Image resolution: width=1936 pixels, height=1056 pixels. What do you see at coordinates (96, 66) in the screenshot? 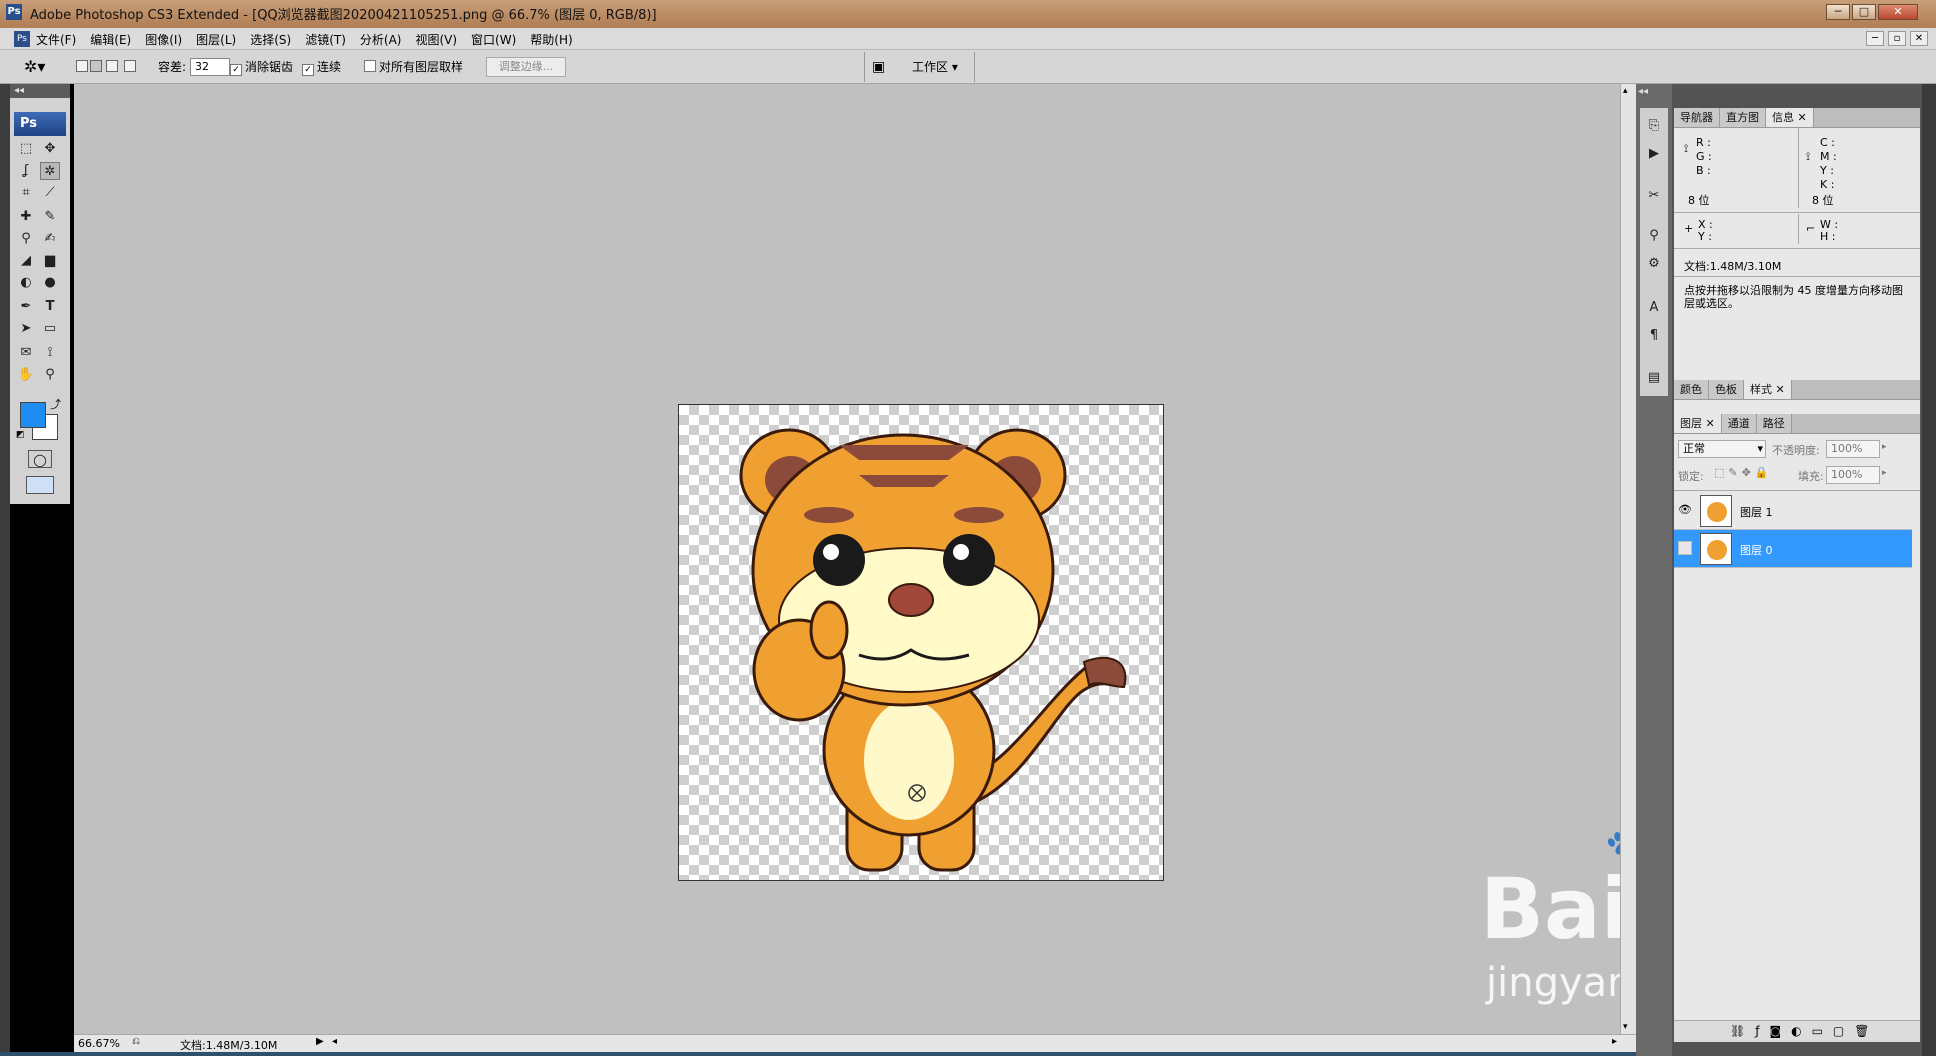
I see `add-selection-mode-icon` at bounding box center [96, 66].